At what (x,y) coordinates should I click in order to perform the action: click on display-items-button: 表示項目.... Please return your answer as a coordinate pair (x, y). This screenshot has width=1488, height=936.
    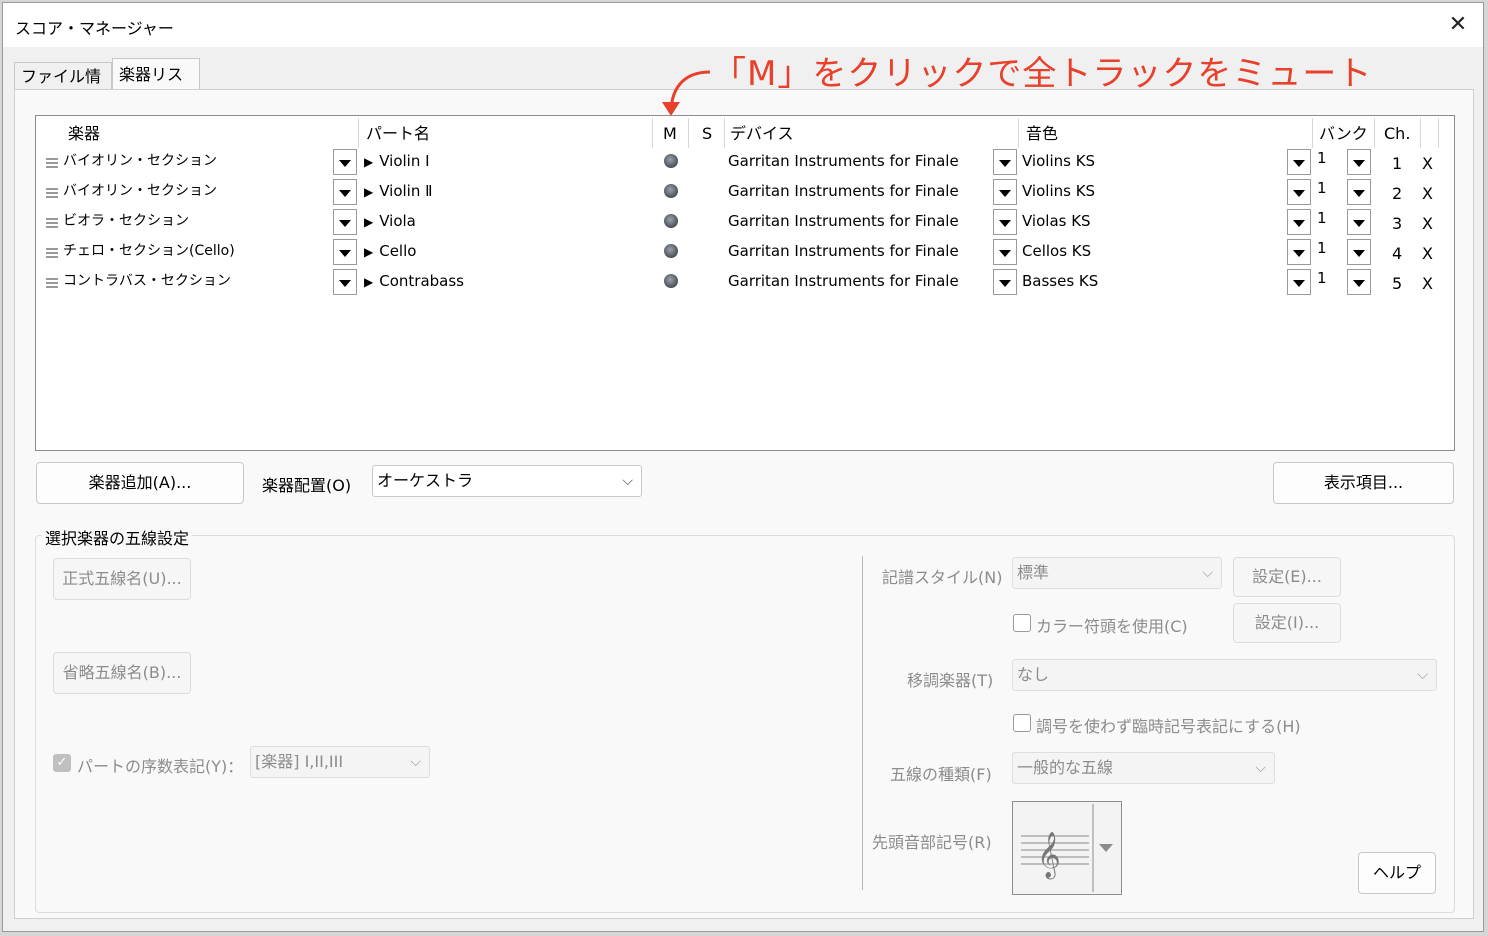
    Looking at the image, I should click on (1363, 483).